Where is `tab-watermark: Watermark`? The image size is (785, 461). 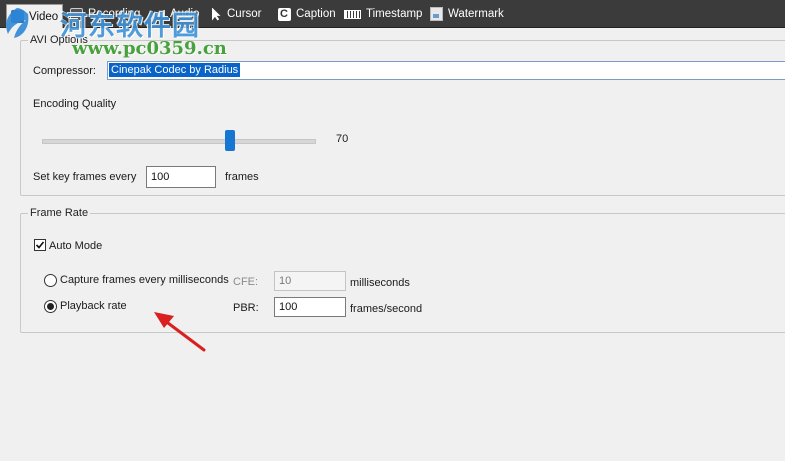 tab-watermark: Watermark is located at coordinates (467, 14).